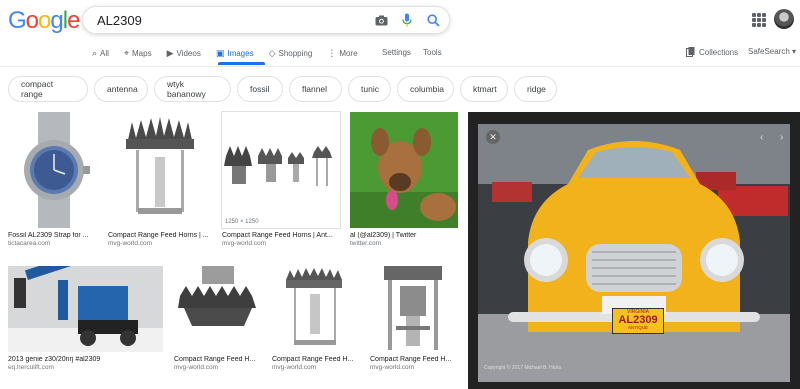 The width and height of the screenshot is (800, 389). I want to click on chip: ridge, so click(535, 89).